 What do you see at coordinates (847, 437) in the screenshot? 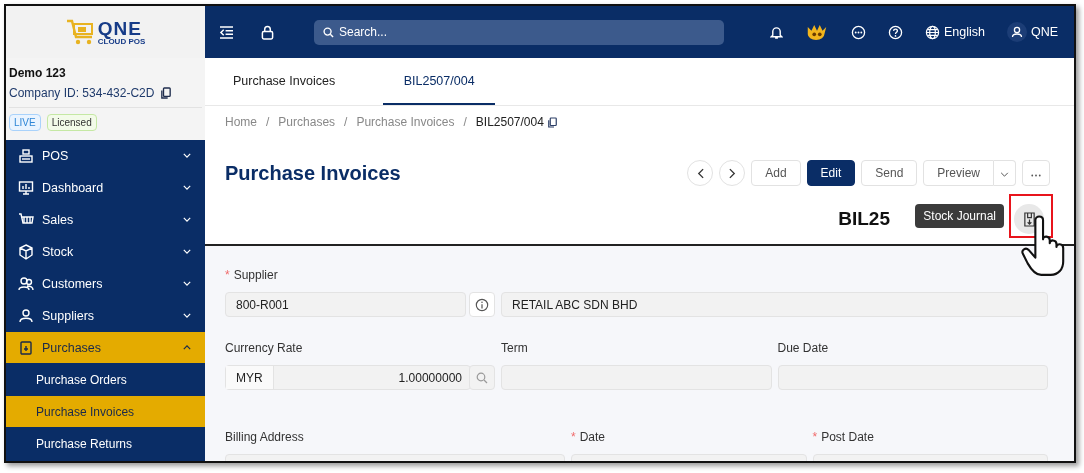
I see `field-label: Post Date` at bounding box center [847, 437].